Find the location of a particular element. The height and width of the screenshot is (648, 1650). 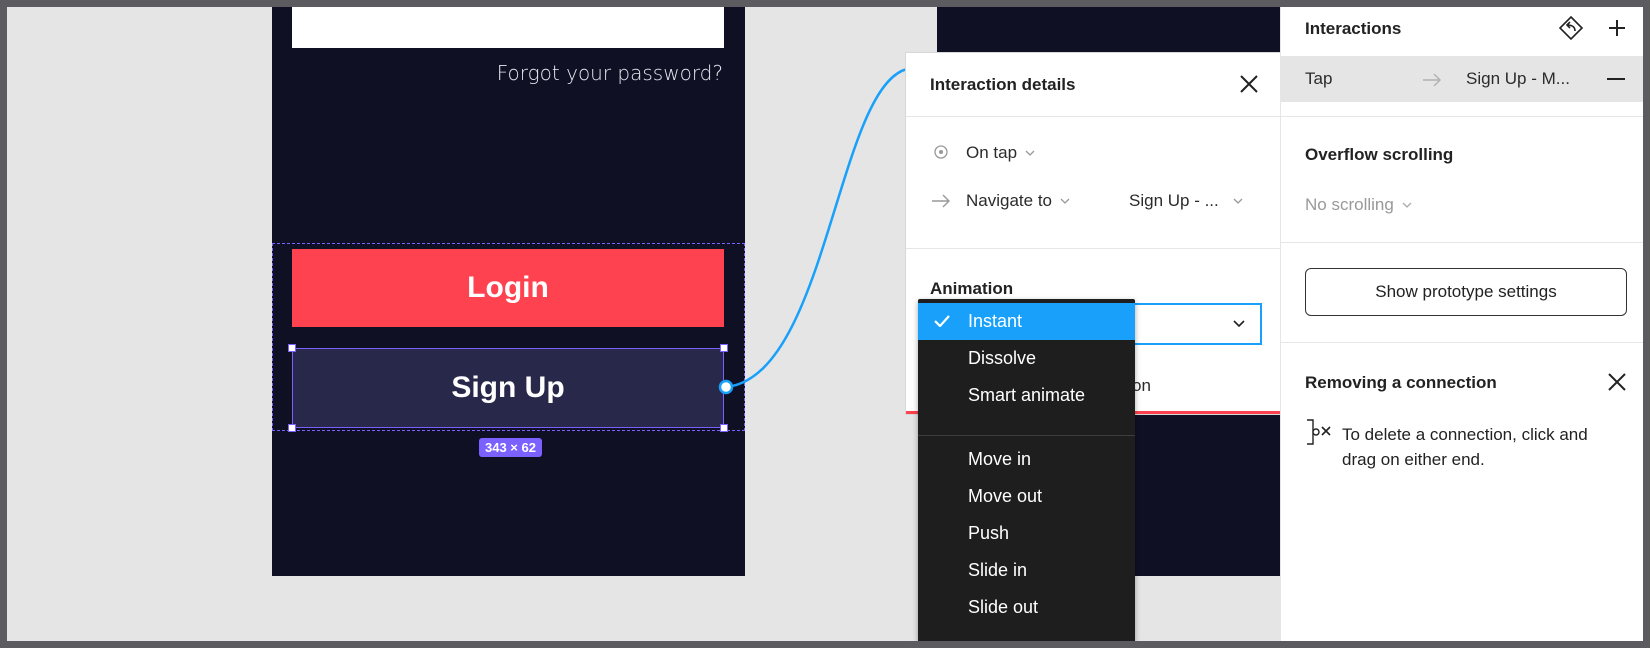

remove-icon is located at coordinates (1616, 79).